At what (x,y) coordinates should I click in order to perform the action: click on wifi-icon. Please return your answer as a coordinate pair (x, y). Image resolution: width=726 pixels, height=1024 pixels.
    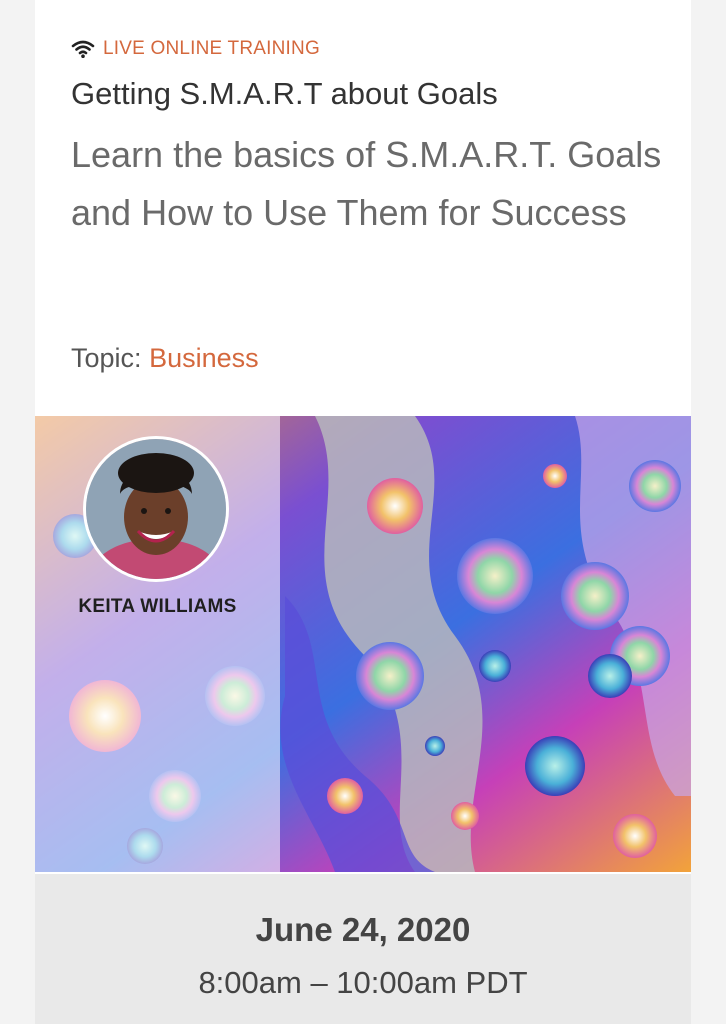
    Looking at the image, I should click on (83, 49).